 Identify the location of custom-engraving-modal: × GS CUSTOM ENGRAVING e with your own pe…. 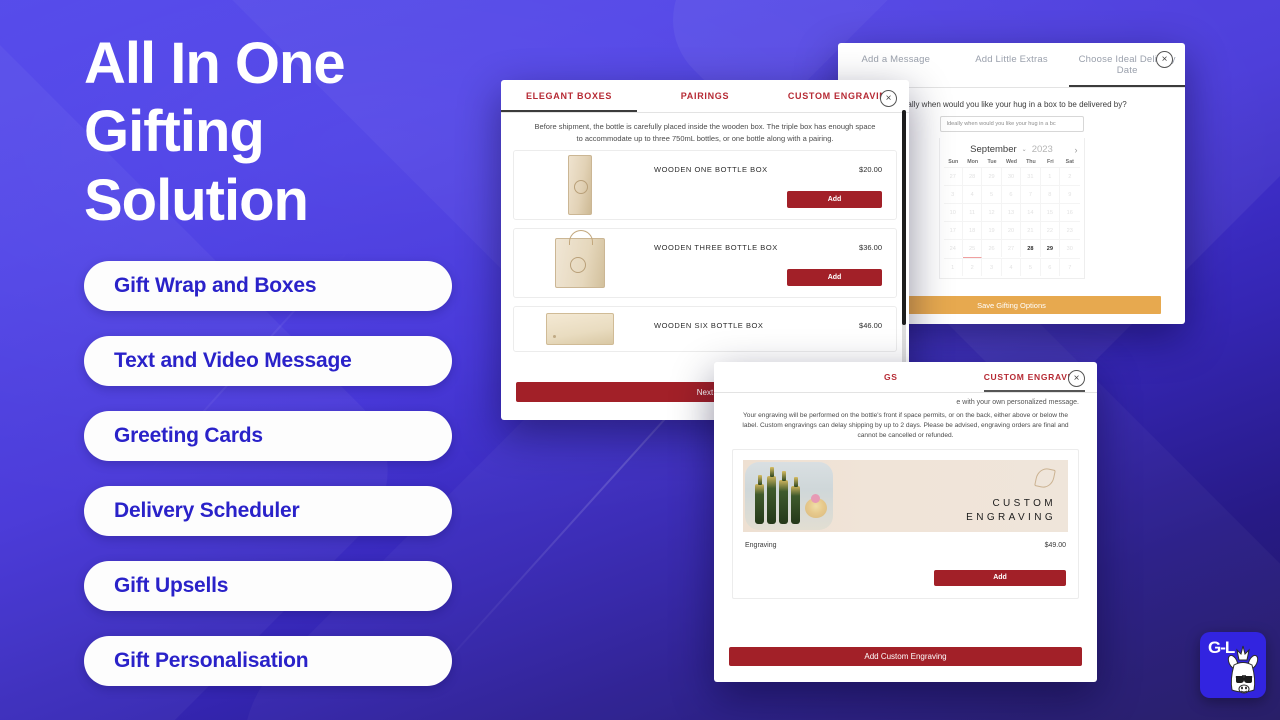
(905, 522).